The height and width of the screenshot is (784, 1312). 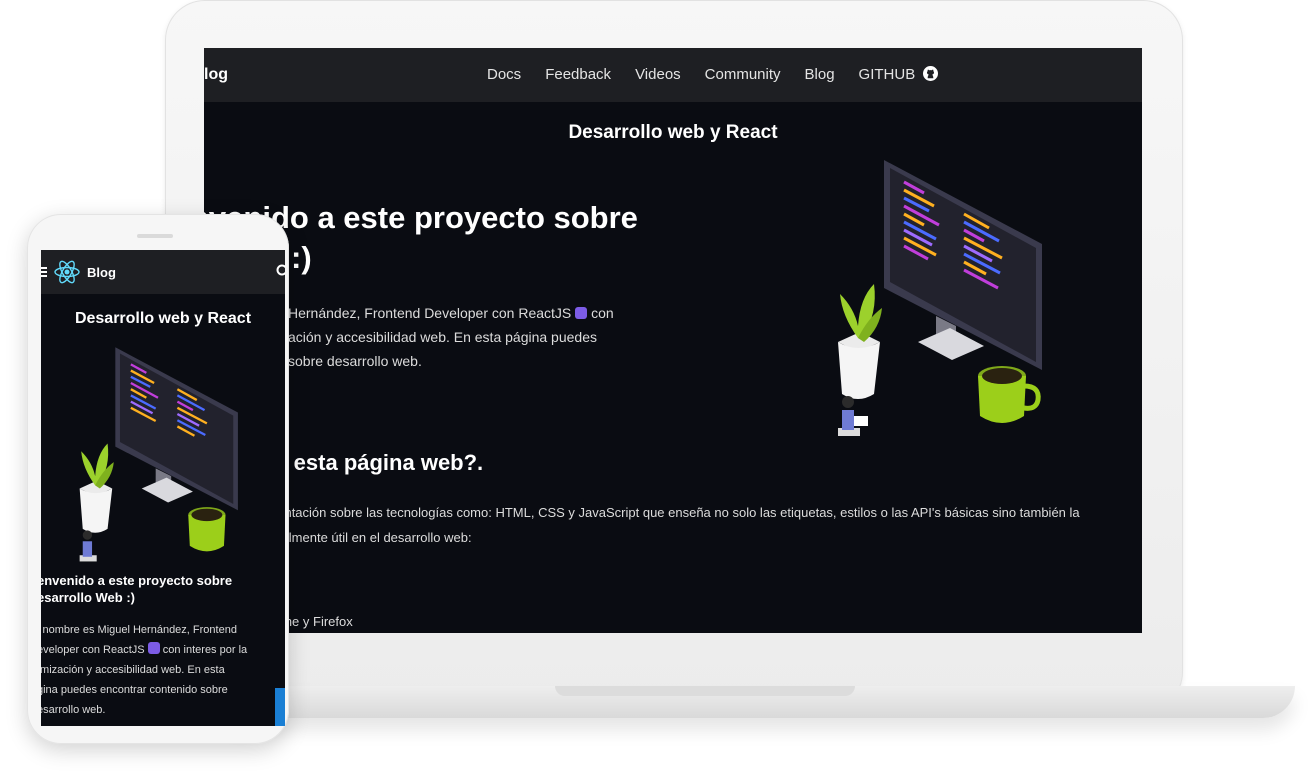 What do you see at coordinates (931, 73) in the screenshot?
I see `github-icon` at bounding box center [931, 73].